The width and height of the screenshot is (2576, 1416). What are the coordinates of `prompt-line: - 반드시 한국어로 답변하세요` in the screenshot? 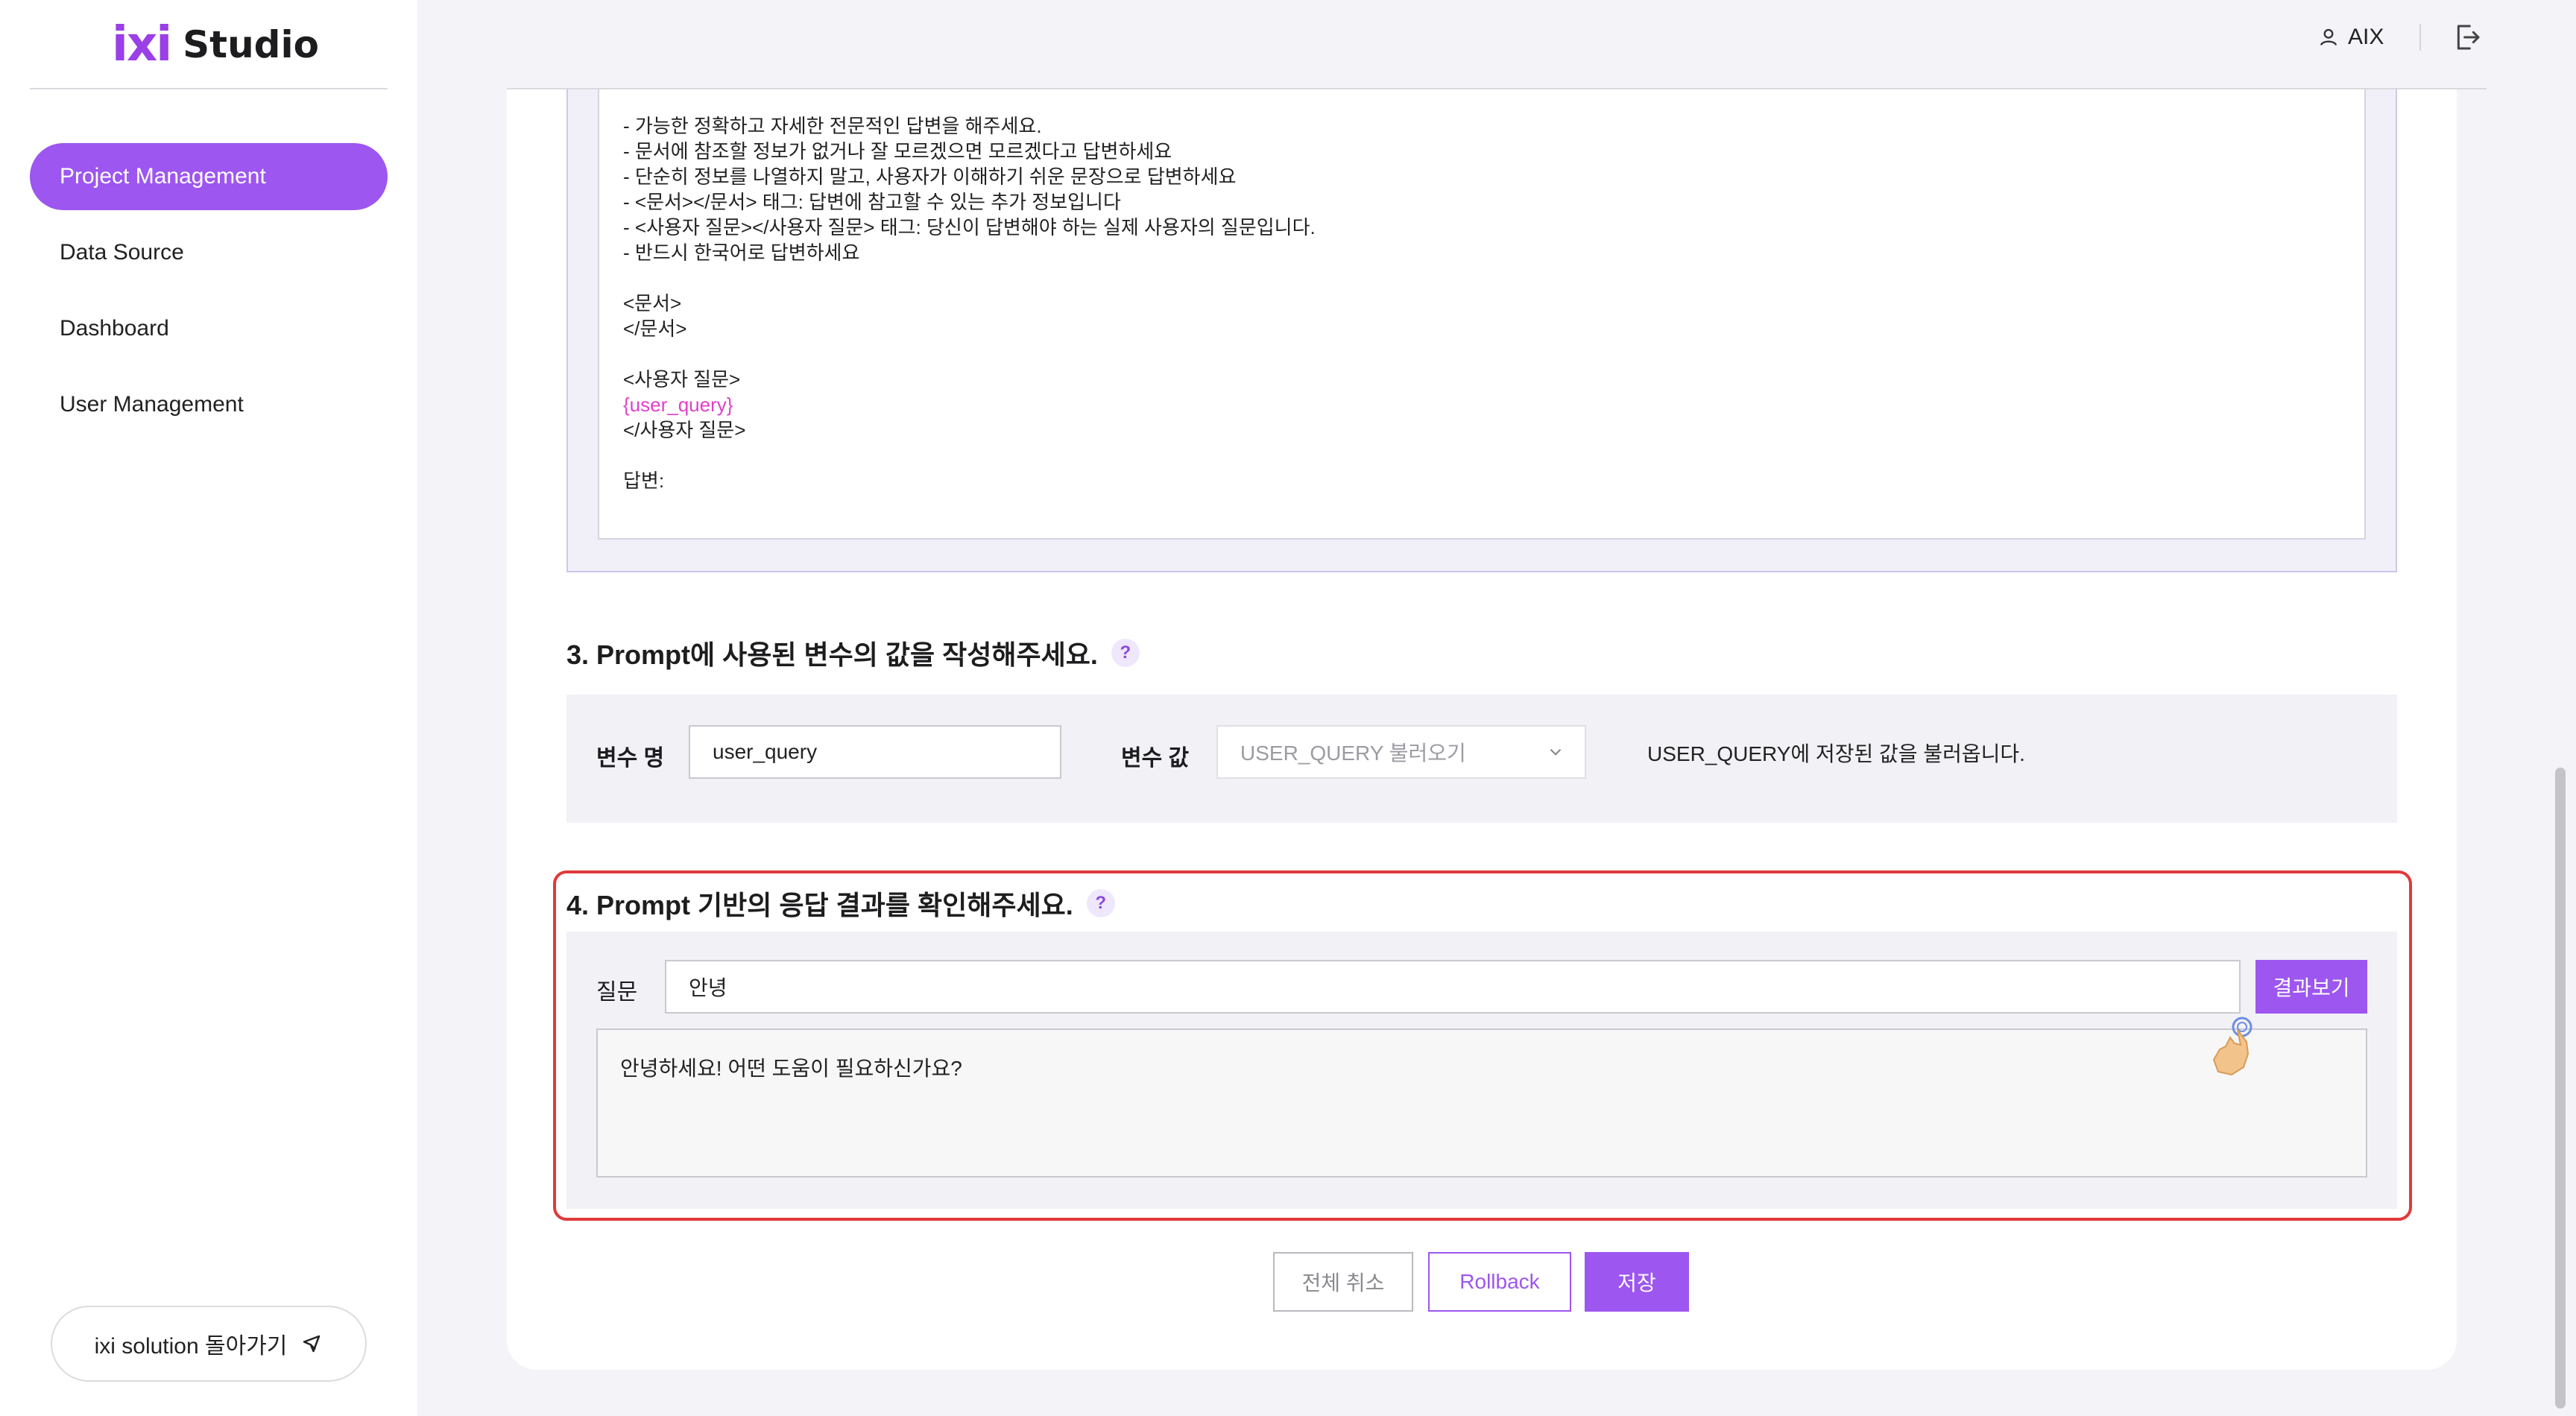 It's located at (741, 252).